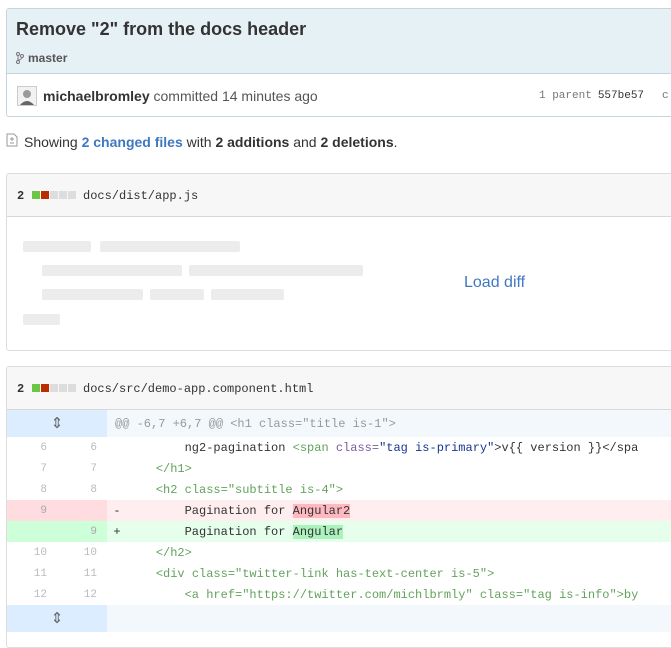 The width and height of the screenshot is (671, 648). What do you see at coordinates (82, 447) in the screenshot?
I see `new-line-number: 6` at bounding box center [82, 447].